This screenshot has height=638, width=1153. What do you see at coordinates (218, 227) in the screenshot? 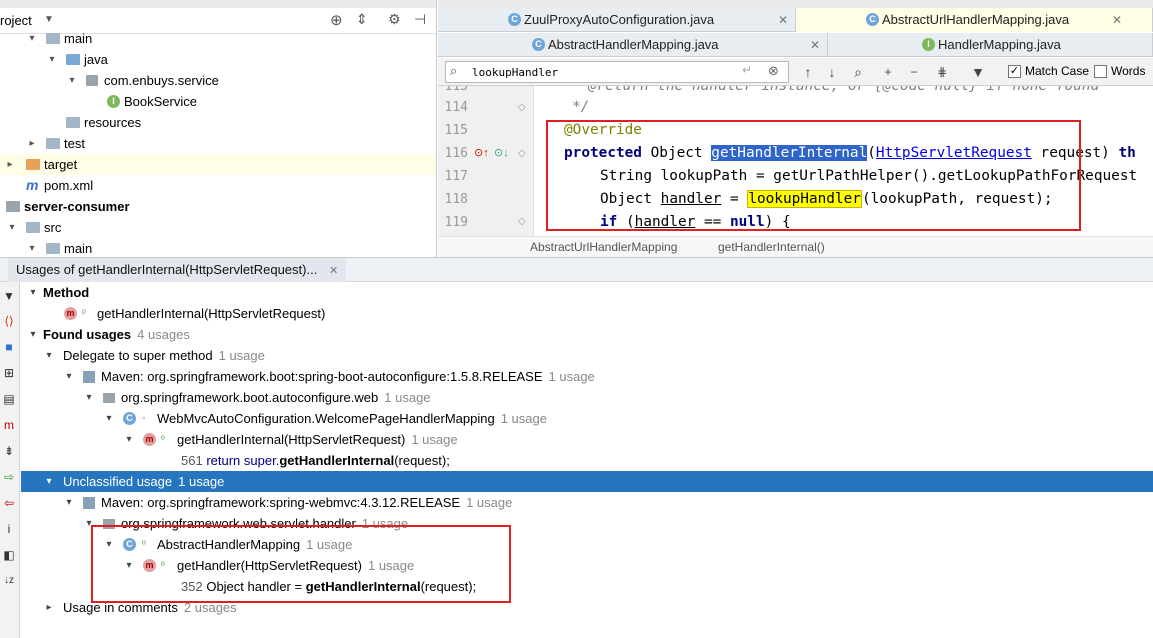
I see `tree-row-src: ▾ src` at bounding box center [218, 227].